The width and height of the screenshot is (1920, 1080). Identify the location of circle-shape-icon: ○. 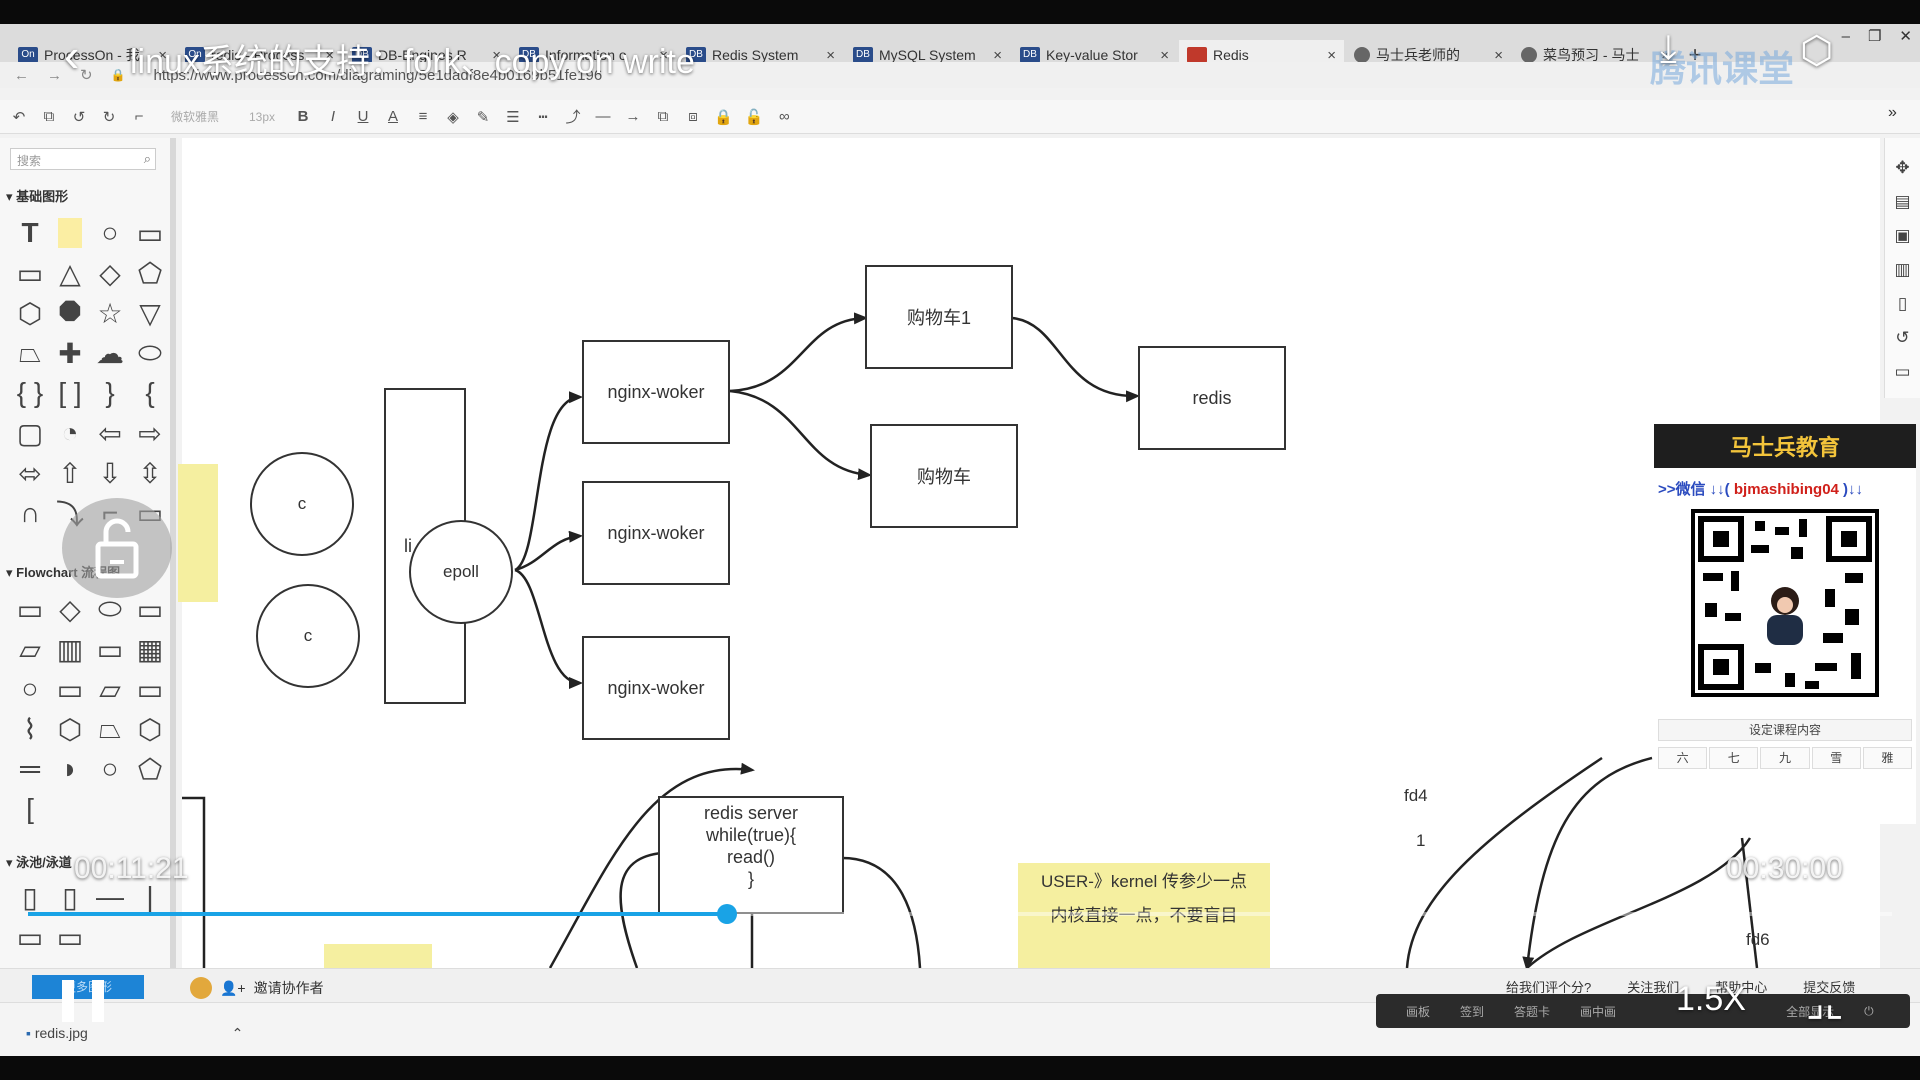
(110, 232).